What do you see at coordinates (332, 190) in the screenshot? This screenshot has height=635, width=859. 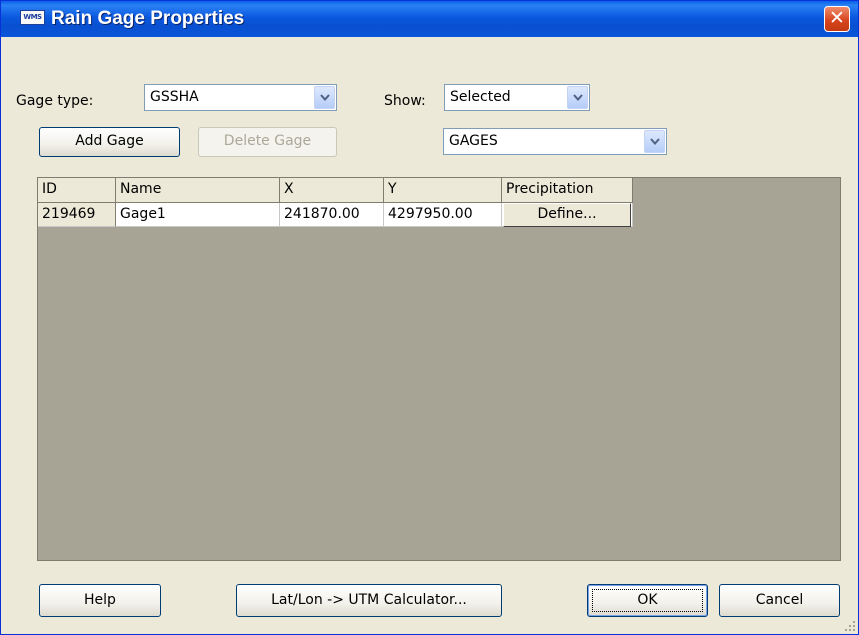 I see `column-header-x: X` at bounding box center [332, 190].